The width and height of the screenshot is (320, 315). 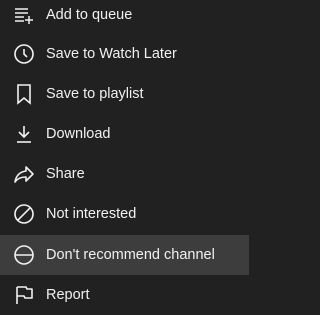 I want to click on menu-item-download: Download, so click(x=124, y=134).